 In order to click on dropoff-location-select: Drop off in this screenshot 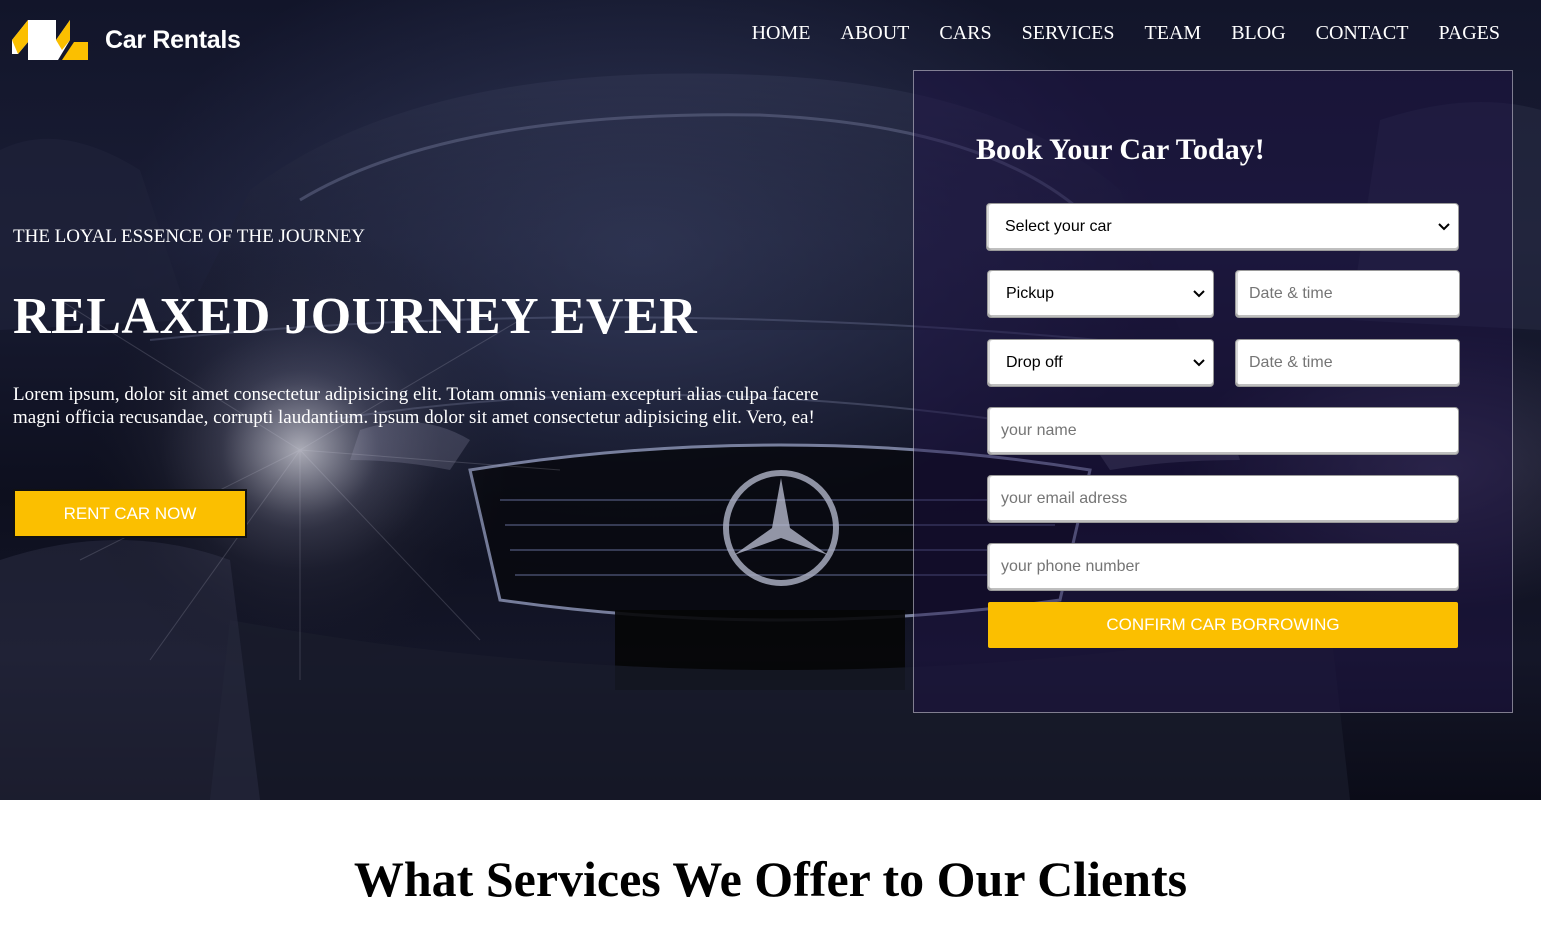, I will do `click(1100, 363)`.